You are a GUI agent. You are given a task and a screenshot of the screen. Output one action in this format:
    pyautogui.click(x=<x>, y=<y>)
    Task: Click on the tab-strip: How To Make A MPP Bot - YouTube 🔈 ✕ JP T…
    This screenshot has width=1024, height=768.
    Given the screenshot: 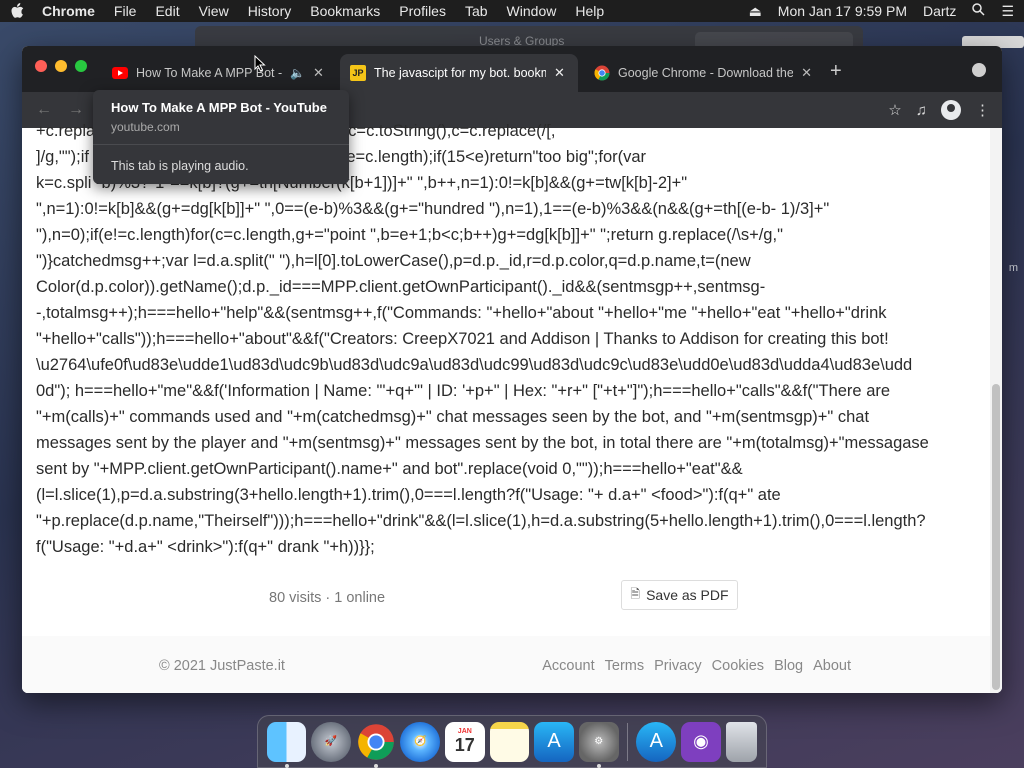 What is the action you would take?
    pyautogui.click(x=512, y=69)
    